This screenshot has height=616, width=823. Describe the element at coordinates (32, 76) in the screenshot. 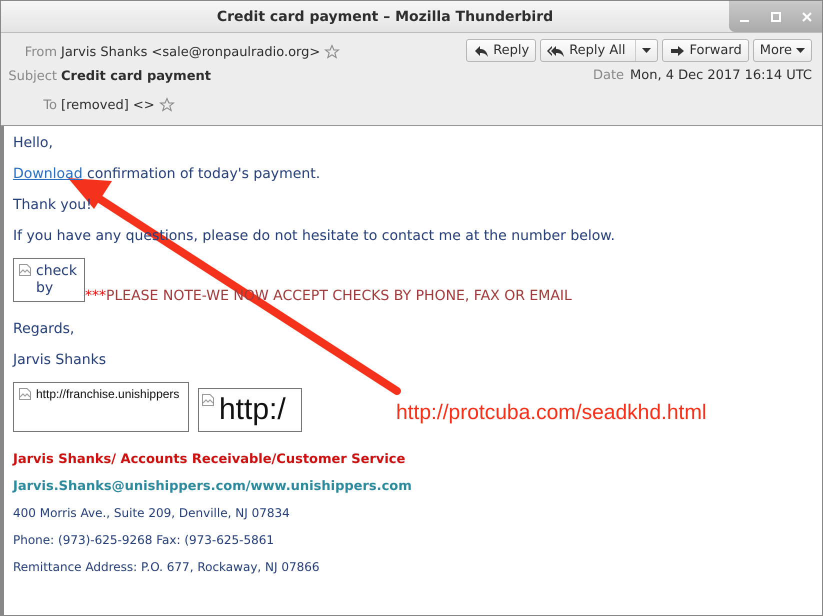

I see `field-label: Subject` at that location.